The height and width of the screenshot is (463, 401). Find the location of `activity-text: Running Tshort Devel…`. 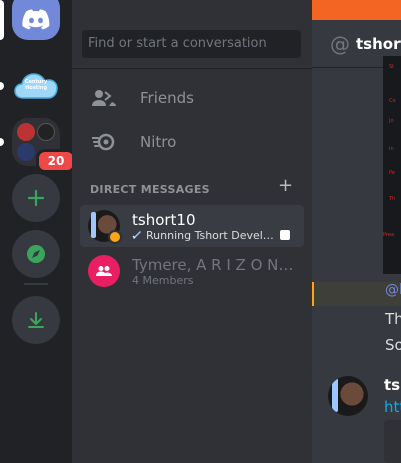

activity-text: Running Tshort Devel… is located at coordinates (210, 235).